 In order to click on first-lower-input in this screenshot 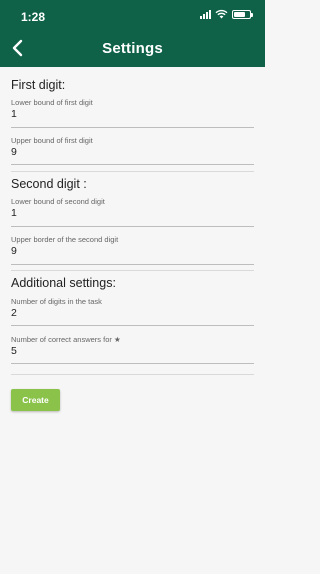, I will do `click(132, 114)`.